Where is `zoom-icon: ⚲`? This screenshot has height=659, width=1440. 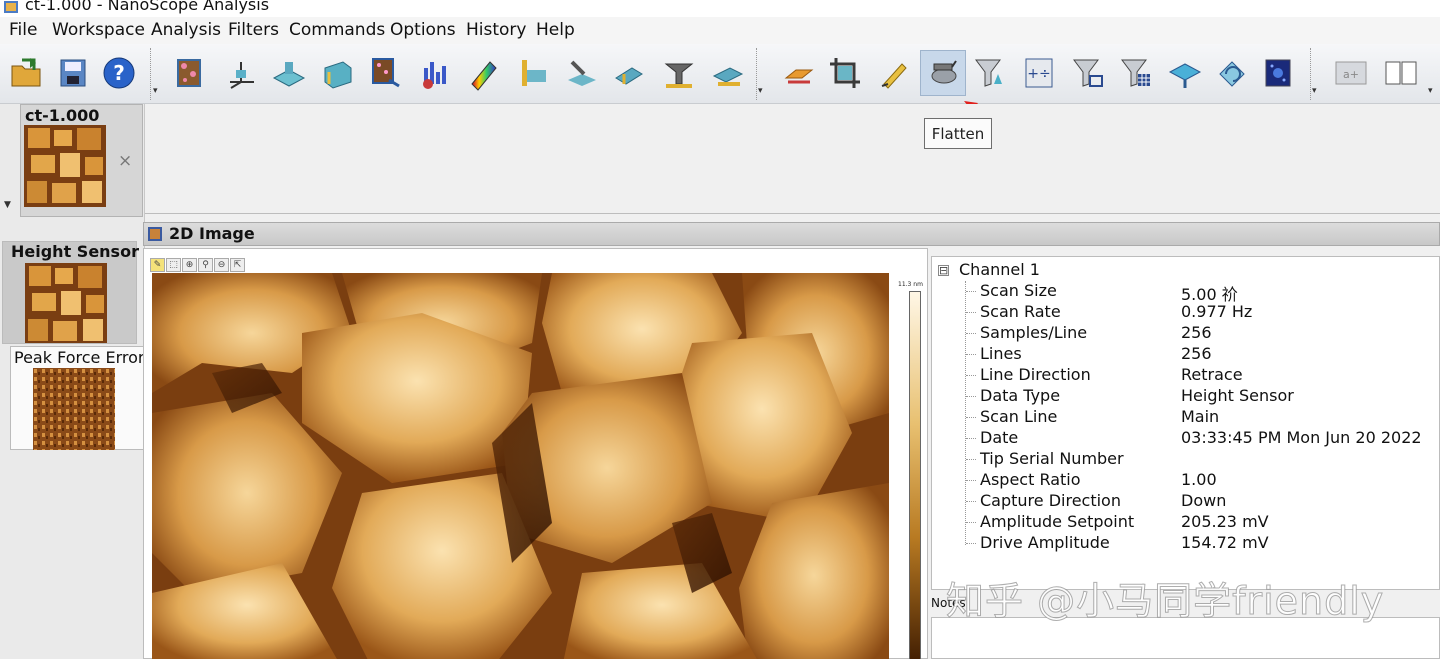 zoom-icon: ⚲ is located at coordinates (205, 265).